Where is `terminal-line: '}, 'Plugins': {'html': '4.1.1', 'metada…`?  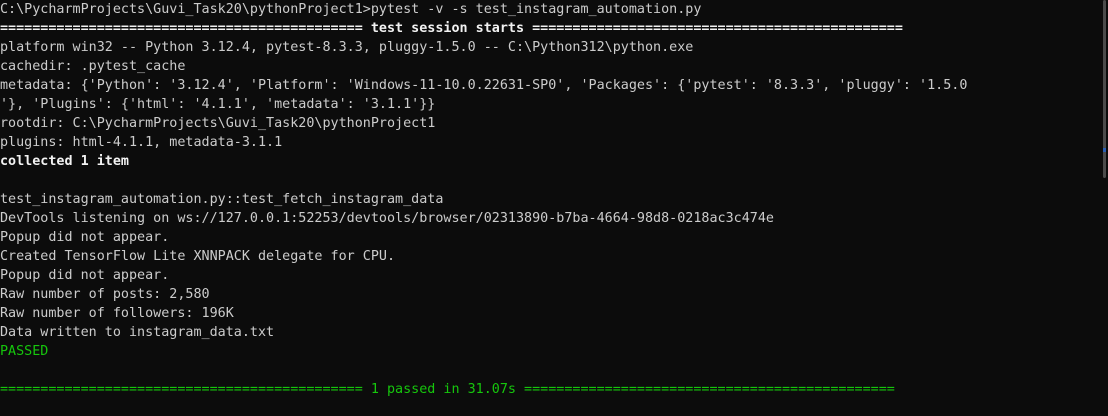 terminal-line: '}, 'Plugins': {'html': '4.1.1', 'metada… is located at coordinates (218, 104).